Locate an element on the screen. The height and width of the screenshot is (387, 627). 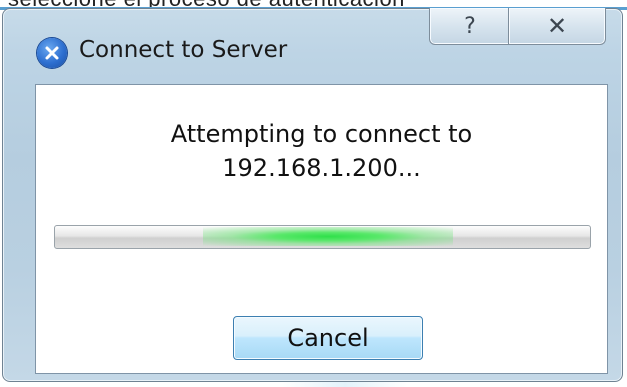
progress-bar is located at coordinates (322, 237).